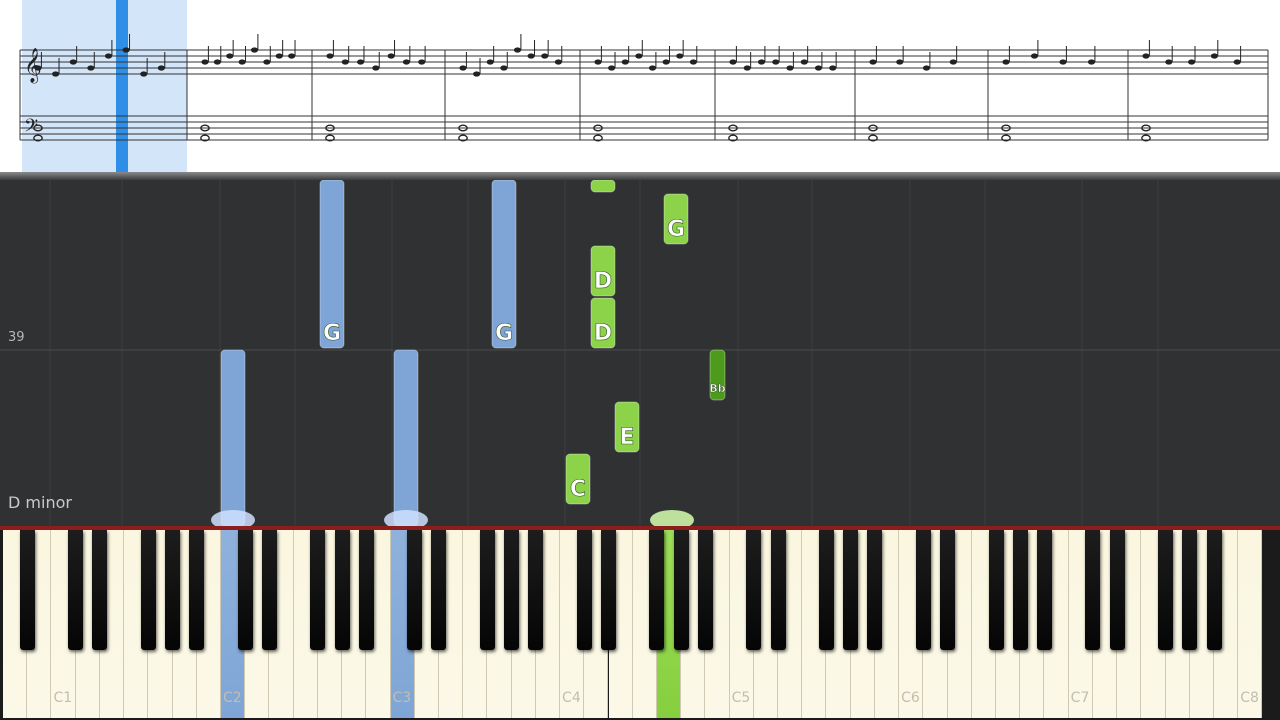  I want to click on falling-note-right-hand, so click(603, 186).